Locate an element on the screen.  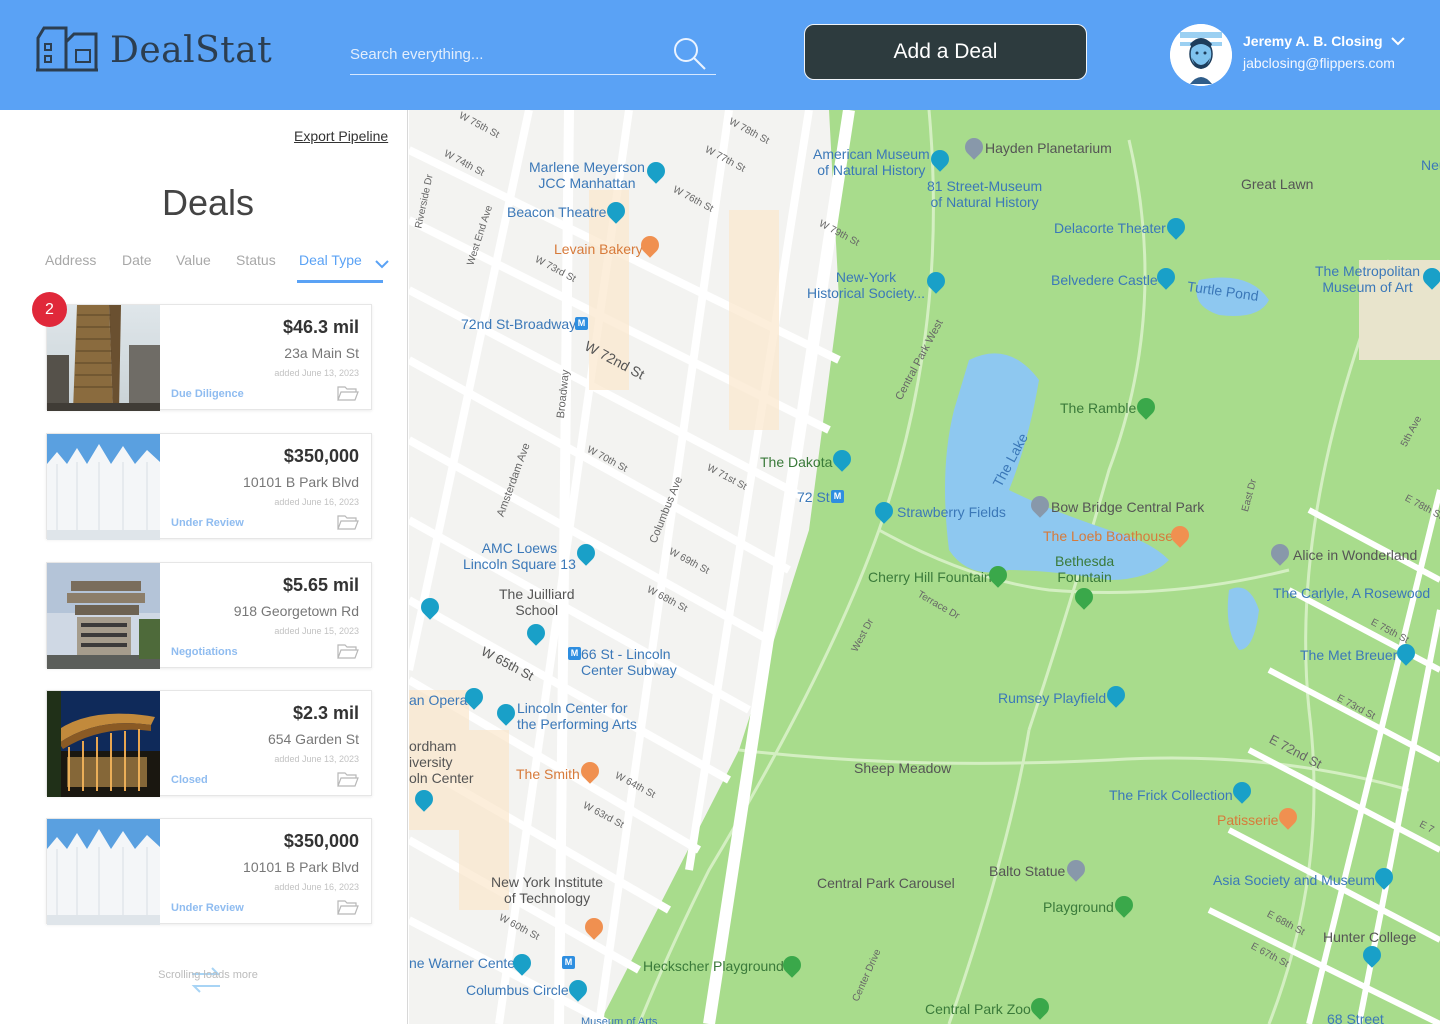
map-label: Neu is located at coordinates (1430, 165).